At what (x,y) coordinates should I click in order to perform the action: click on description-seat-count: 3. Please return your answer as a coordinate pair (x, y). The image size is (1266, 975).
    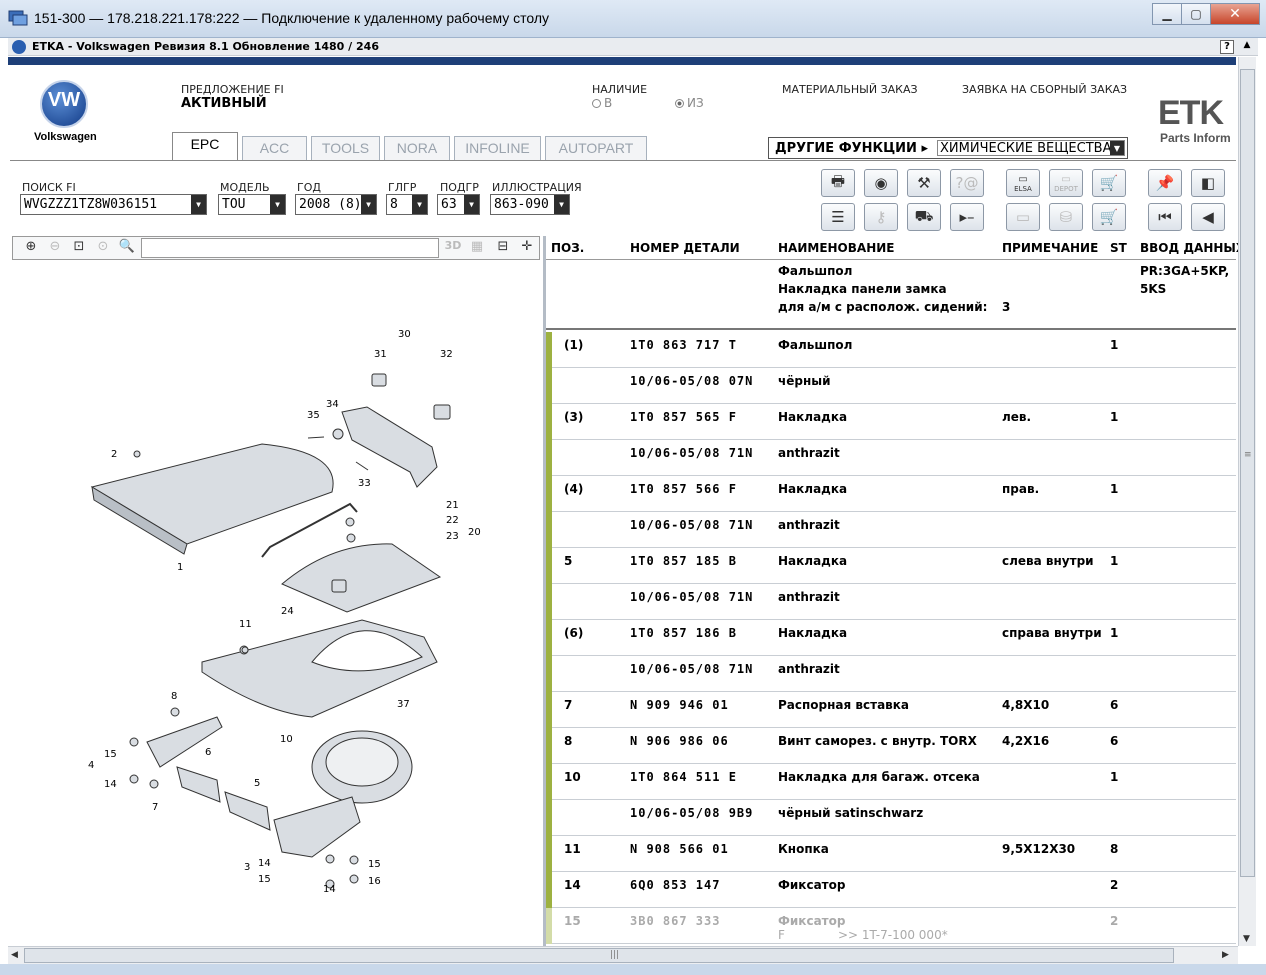
    Looking at the image, I should click on (1006, 307).